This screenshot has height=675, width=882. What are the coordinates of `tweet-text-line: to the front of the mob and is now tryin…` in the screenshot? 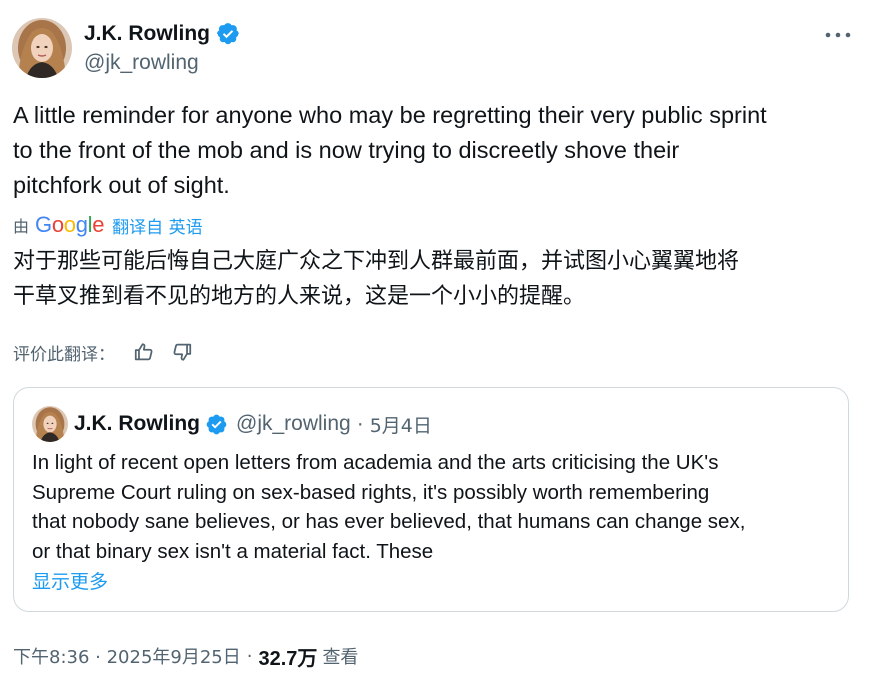 It's located at (346, 150).